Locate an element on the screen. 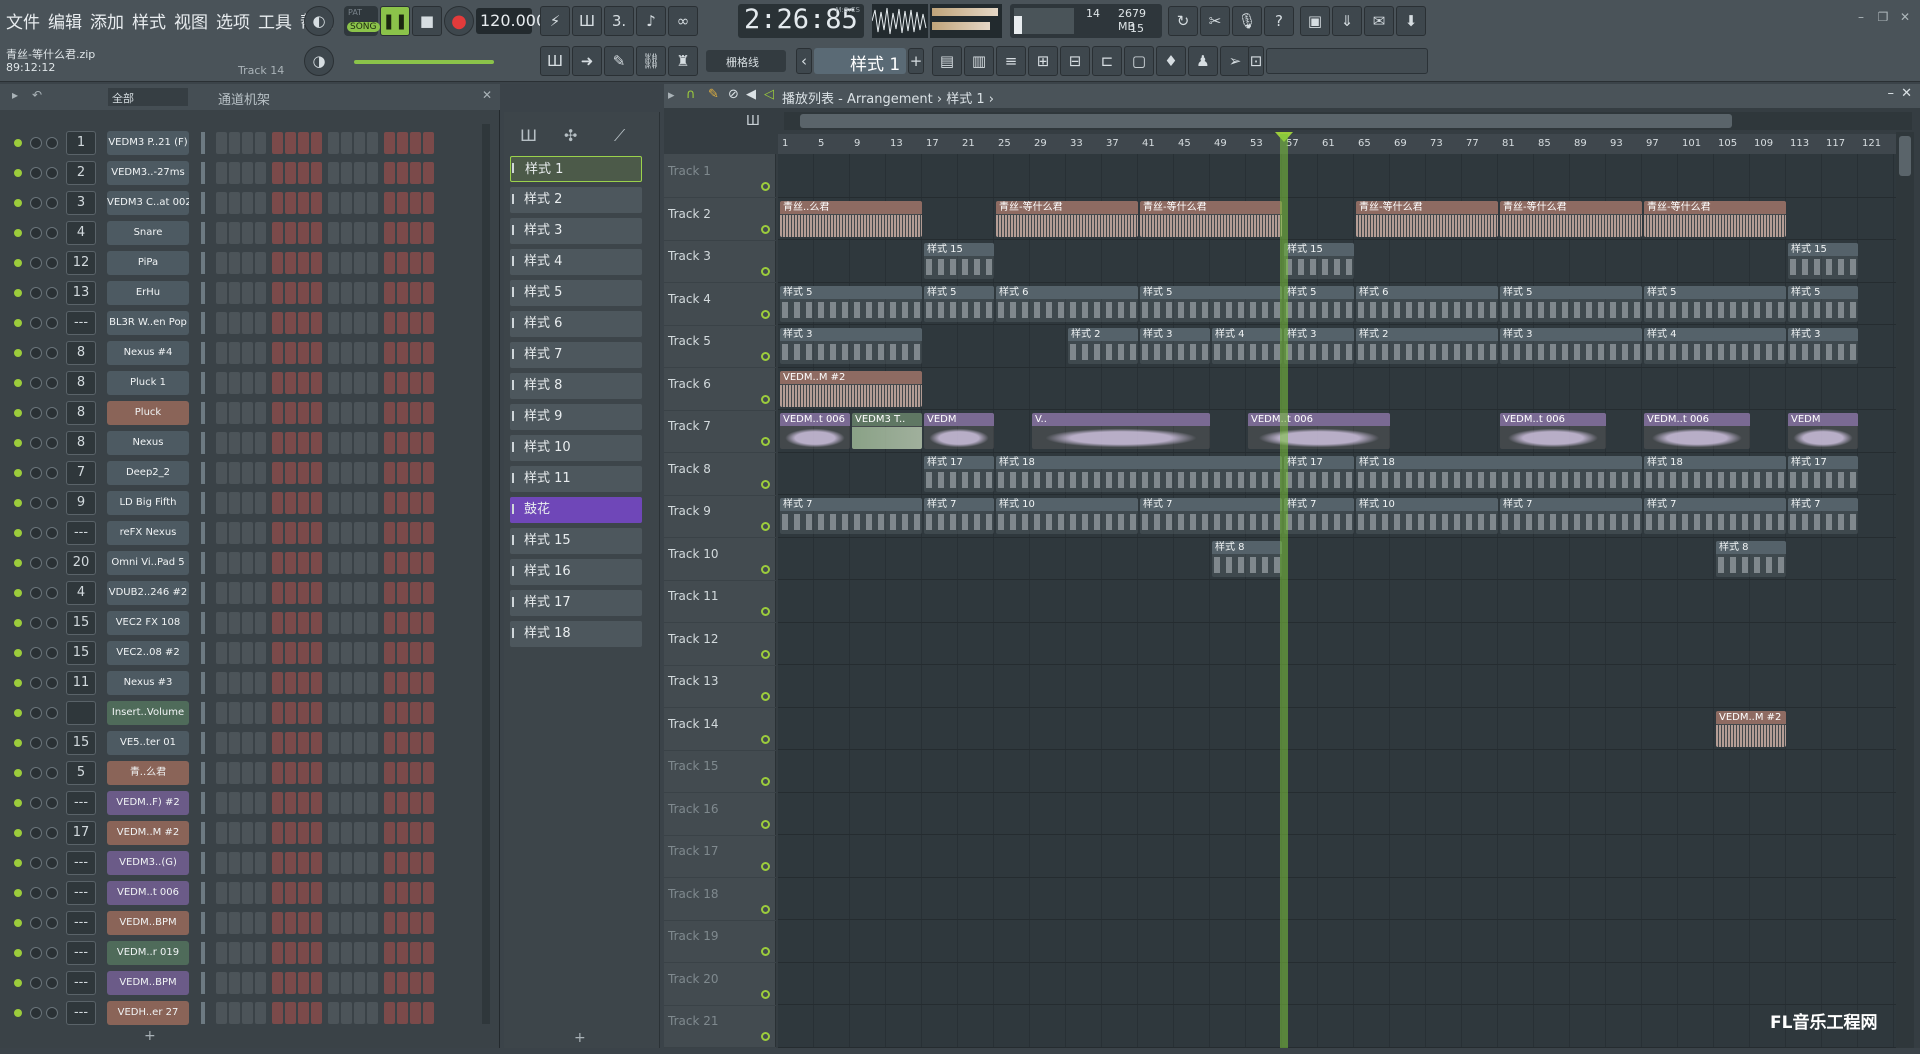  playlist-clip: VEDM is located at coordinates (959, 431).